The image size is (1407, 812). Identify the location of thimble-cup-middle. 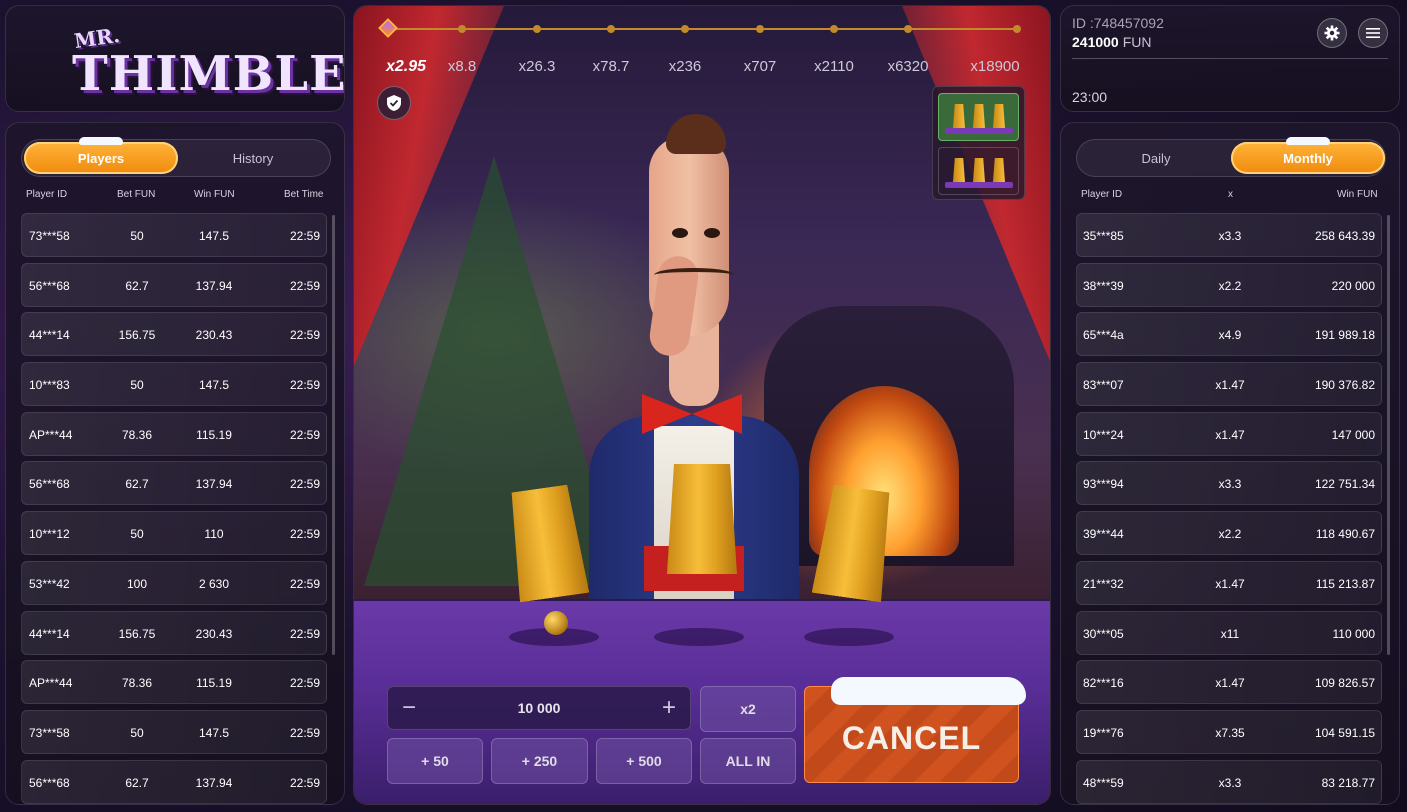
(702, 519).